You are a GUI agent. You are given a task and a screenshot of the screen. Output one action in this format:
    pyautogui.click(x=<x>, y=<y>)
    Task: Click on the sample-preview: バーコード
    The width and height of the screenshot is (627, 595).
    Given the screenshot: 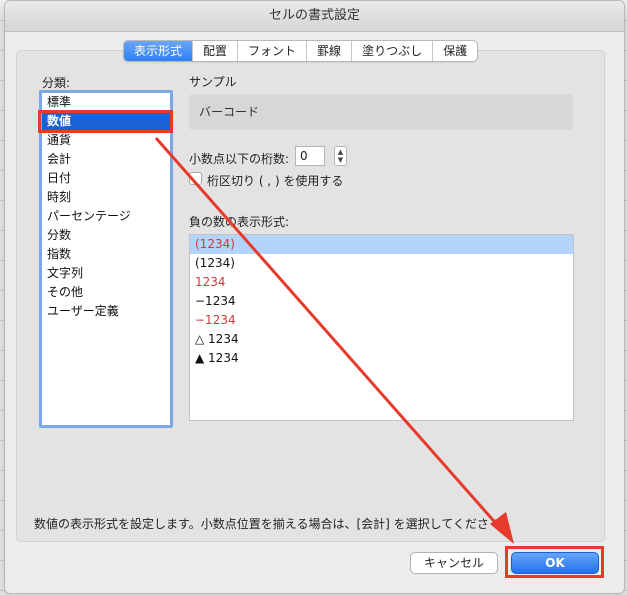 What is the action you would take?
    pyautogui.click(x=381, y=112)
    